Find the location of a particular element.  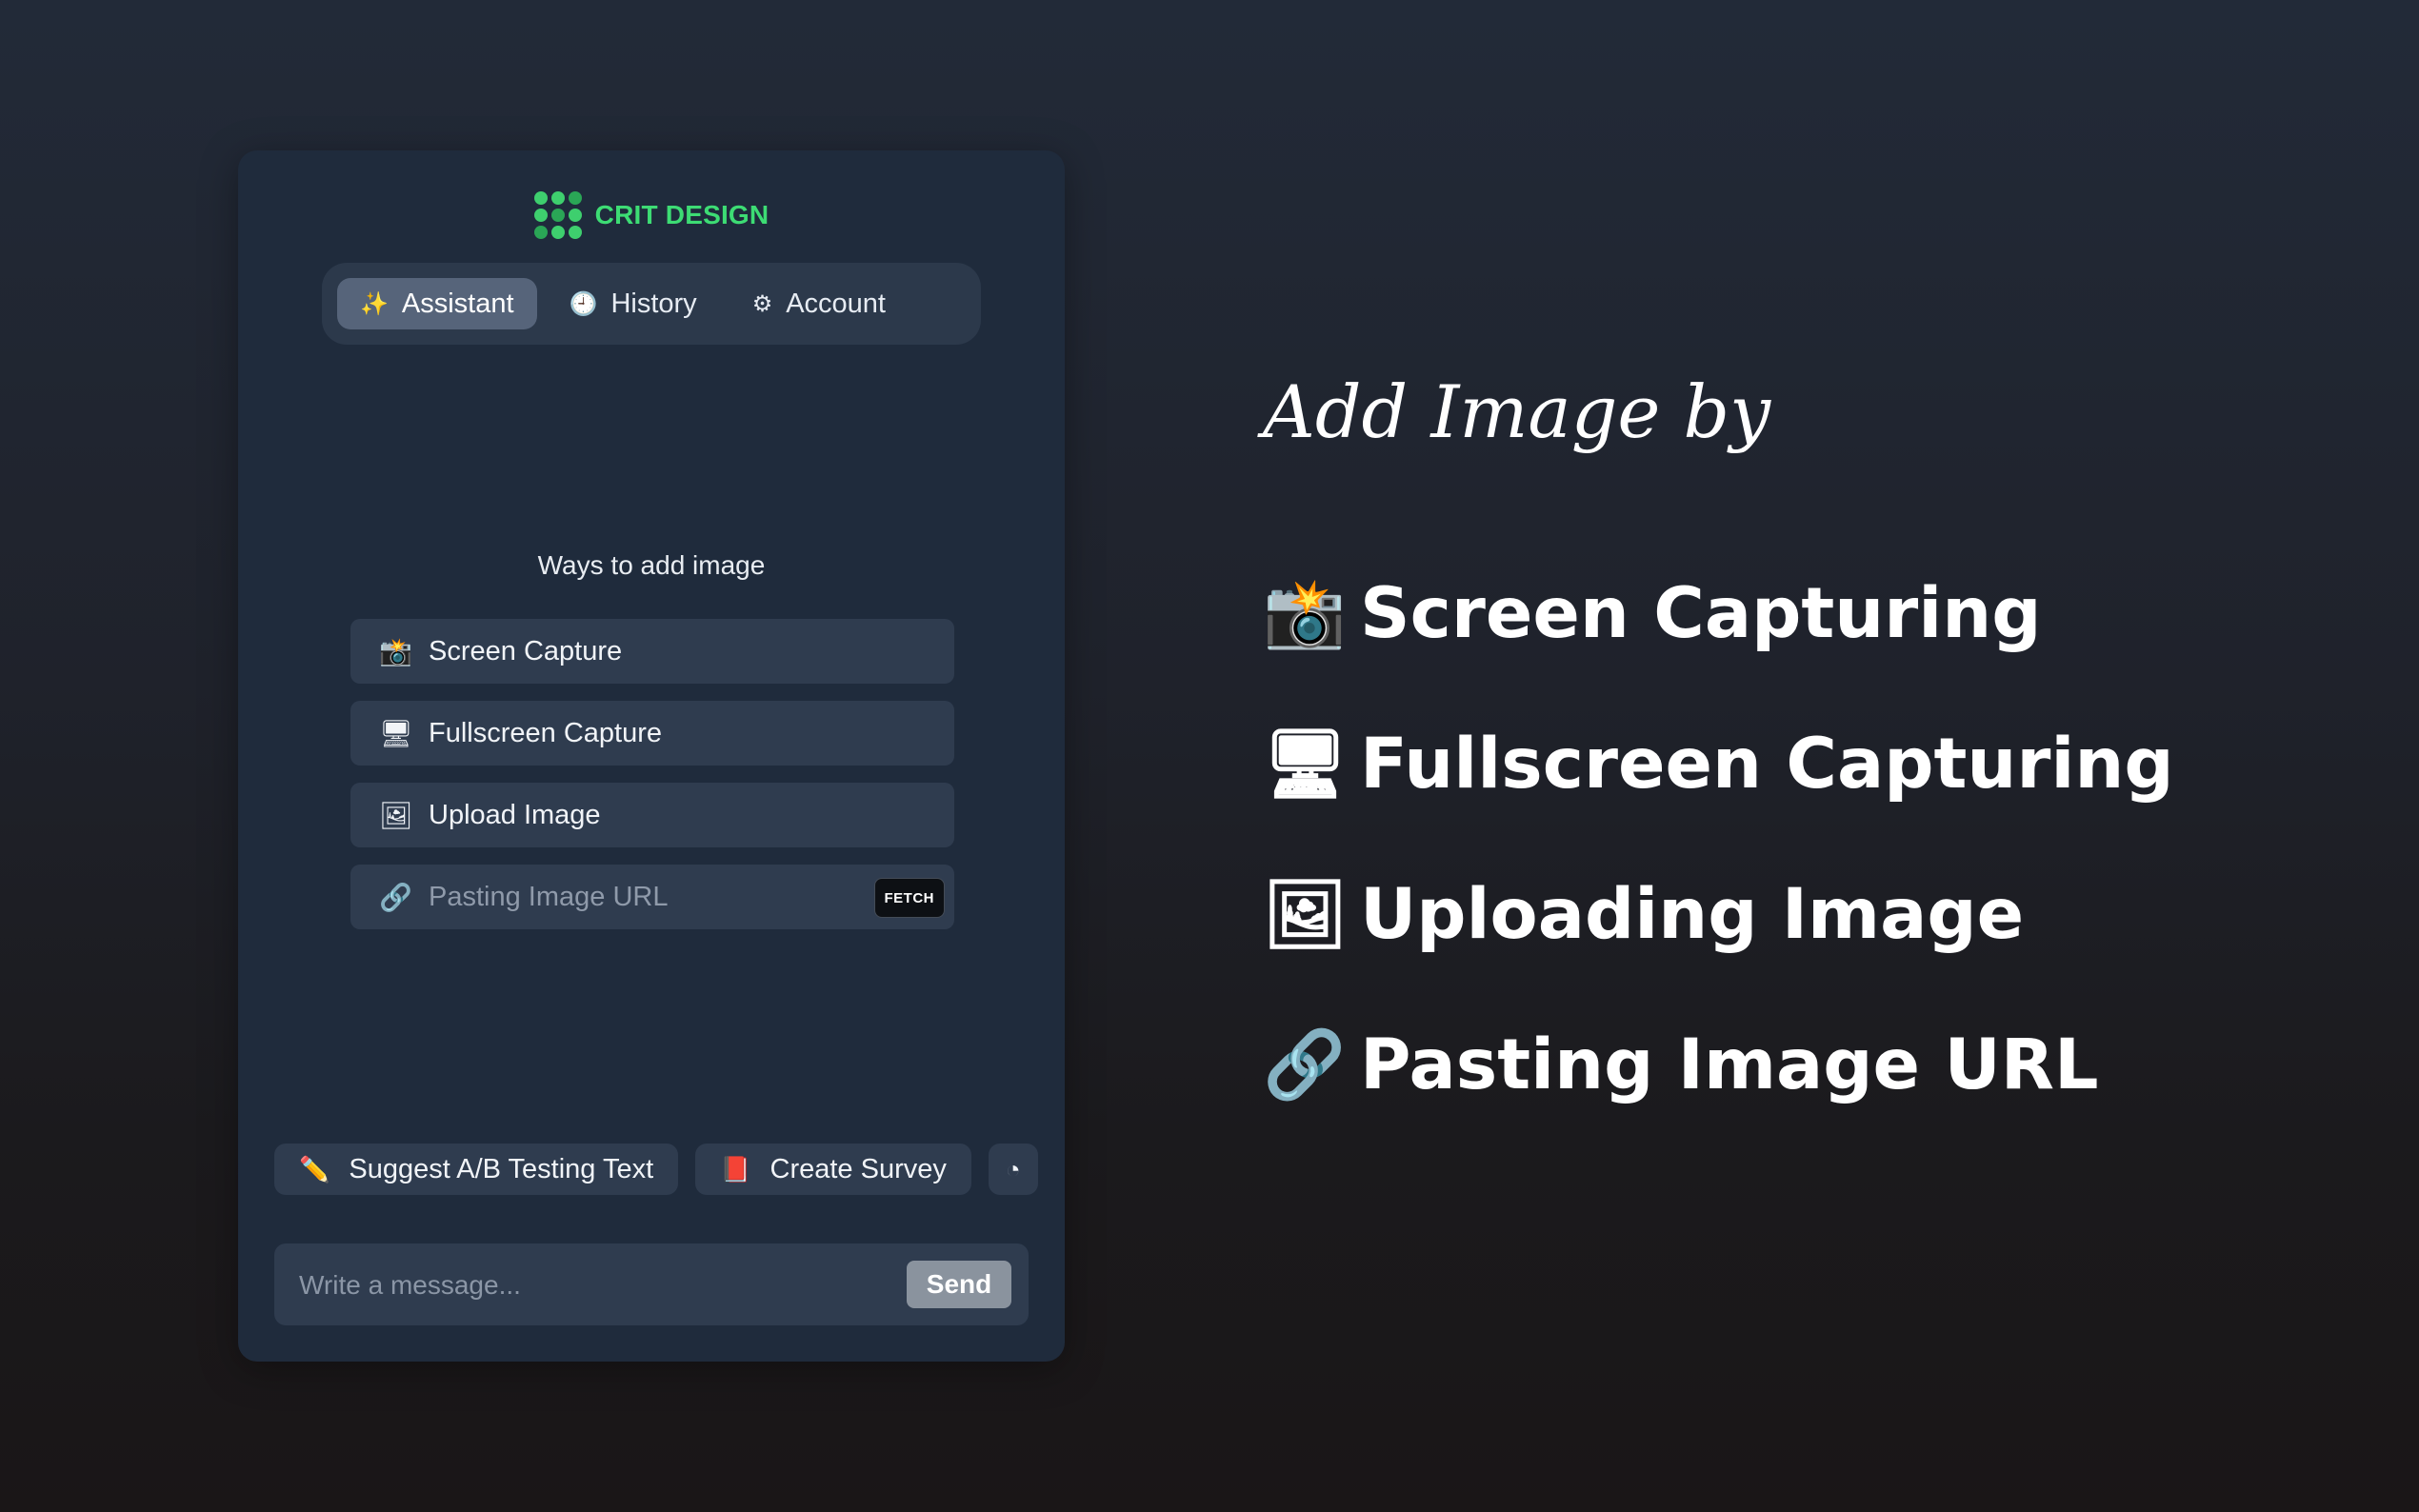

chip-label: Create Survey is located at coordinates (858, 1168).